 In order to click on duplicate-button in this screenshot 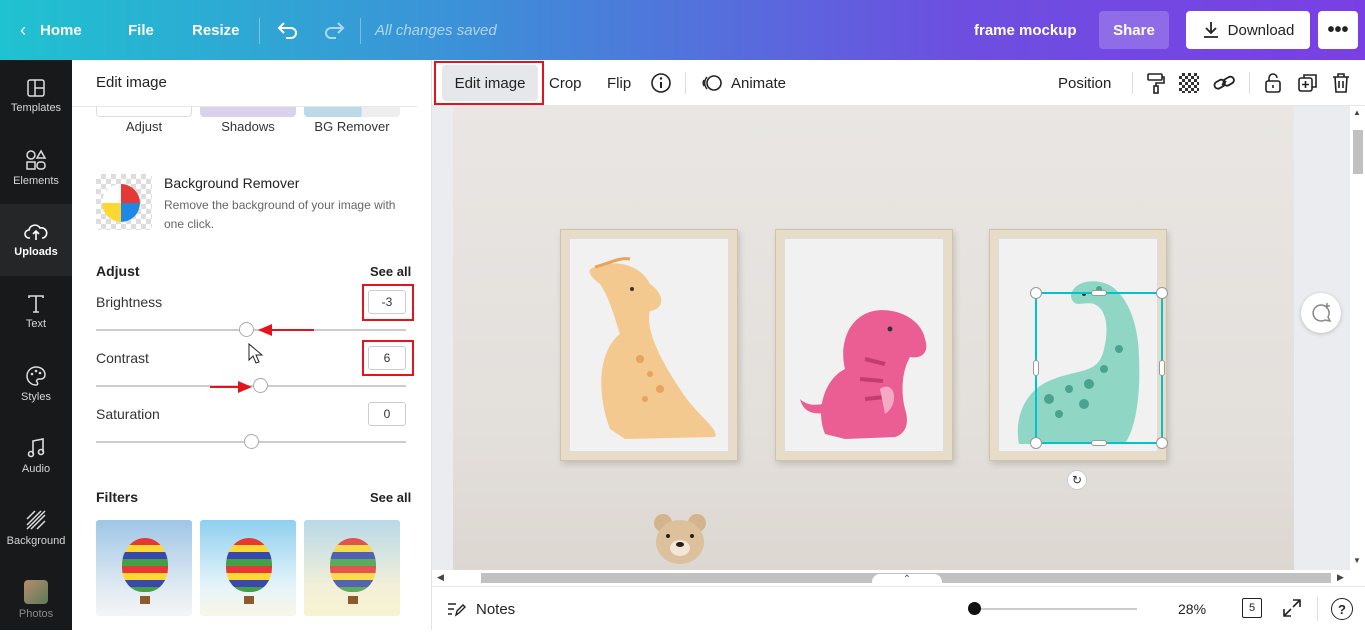, I will do `click(1308, 83)`.